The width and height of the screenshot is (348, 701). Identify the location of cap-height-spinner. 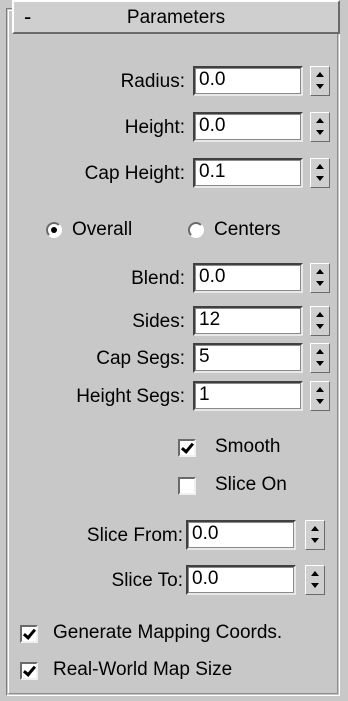
(320, 173).